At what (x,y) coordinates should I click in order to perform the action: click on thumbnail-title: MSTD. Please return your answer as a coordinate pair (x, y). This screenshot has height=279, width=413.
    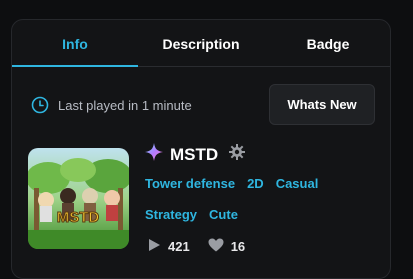
    Looking at the image, I should click on (78, 217).